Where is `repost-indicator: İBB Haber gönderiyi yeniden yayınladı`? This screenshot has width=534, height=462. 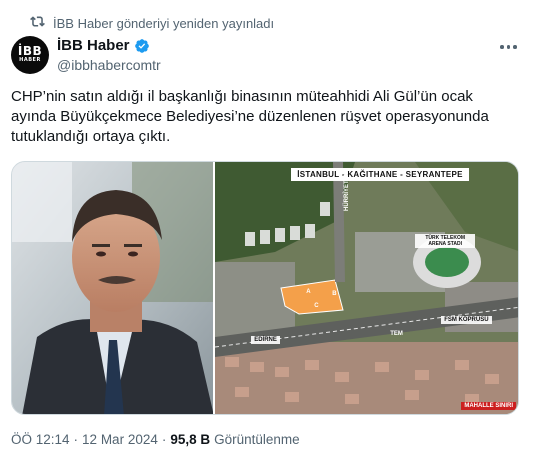
repost-indicator: İBB Haber gönderiyi yeniden yayınladı is located at coordinates (152, 23).